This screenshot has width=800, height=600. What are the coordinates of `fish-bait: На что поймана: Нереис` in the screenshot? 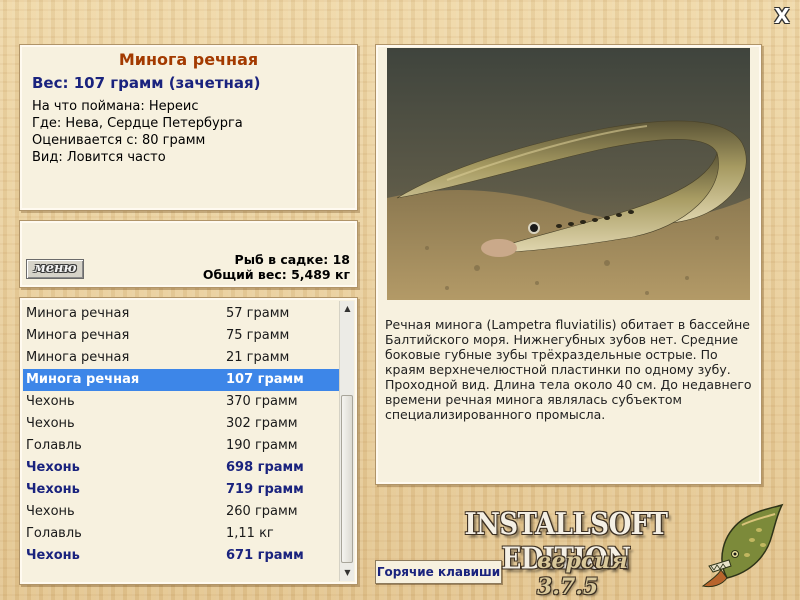 It's located at (115, 106).